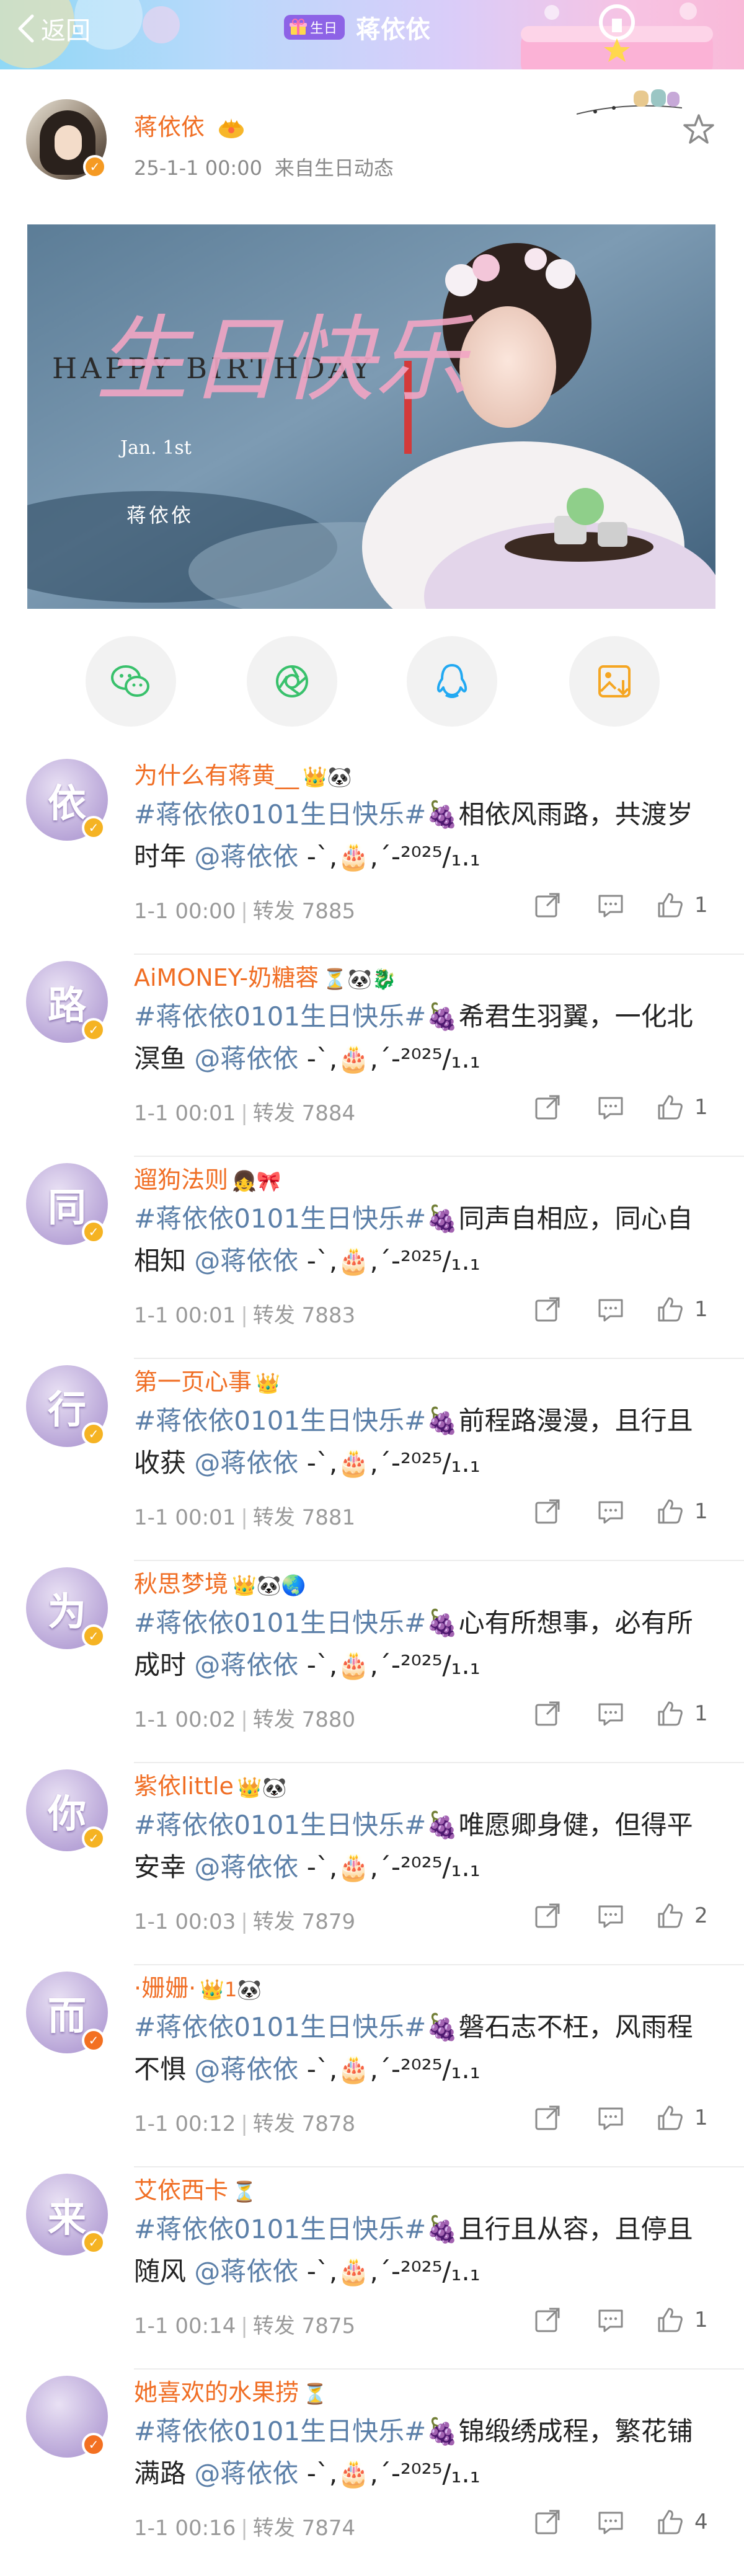 The width and height of the screenshot is (744, 2576). I want to click on name-emoji-badges: ⏳, so click(244, 2191).